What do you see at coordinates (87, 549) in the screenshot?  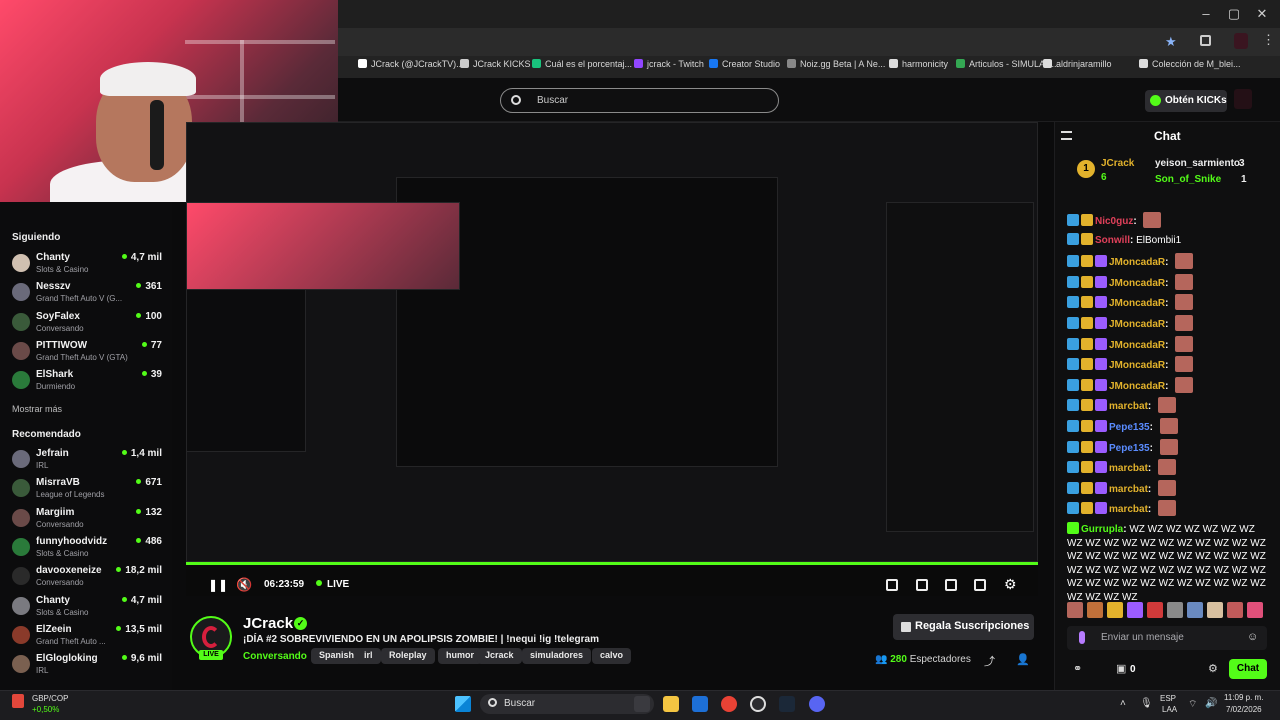 I see `sidebar-channel: funnyhoodvidz Slots & Casino 486` at bounding box center [87, 549].